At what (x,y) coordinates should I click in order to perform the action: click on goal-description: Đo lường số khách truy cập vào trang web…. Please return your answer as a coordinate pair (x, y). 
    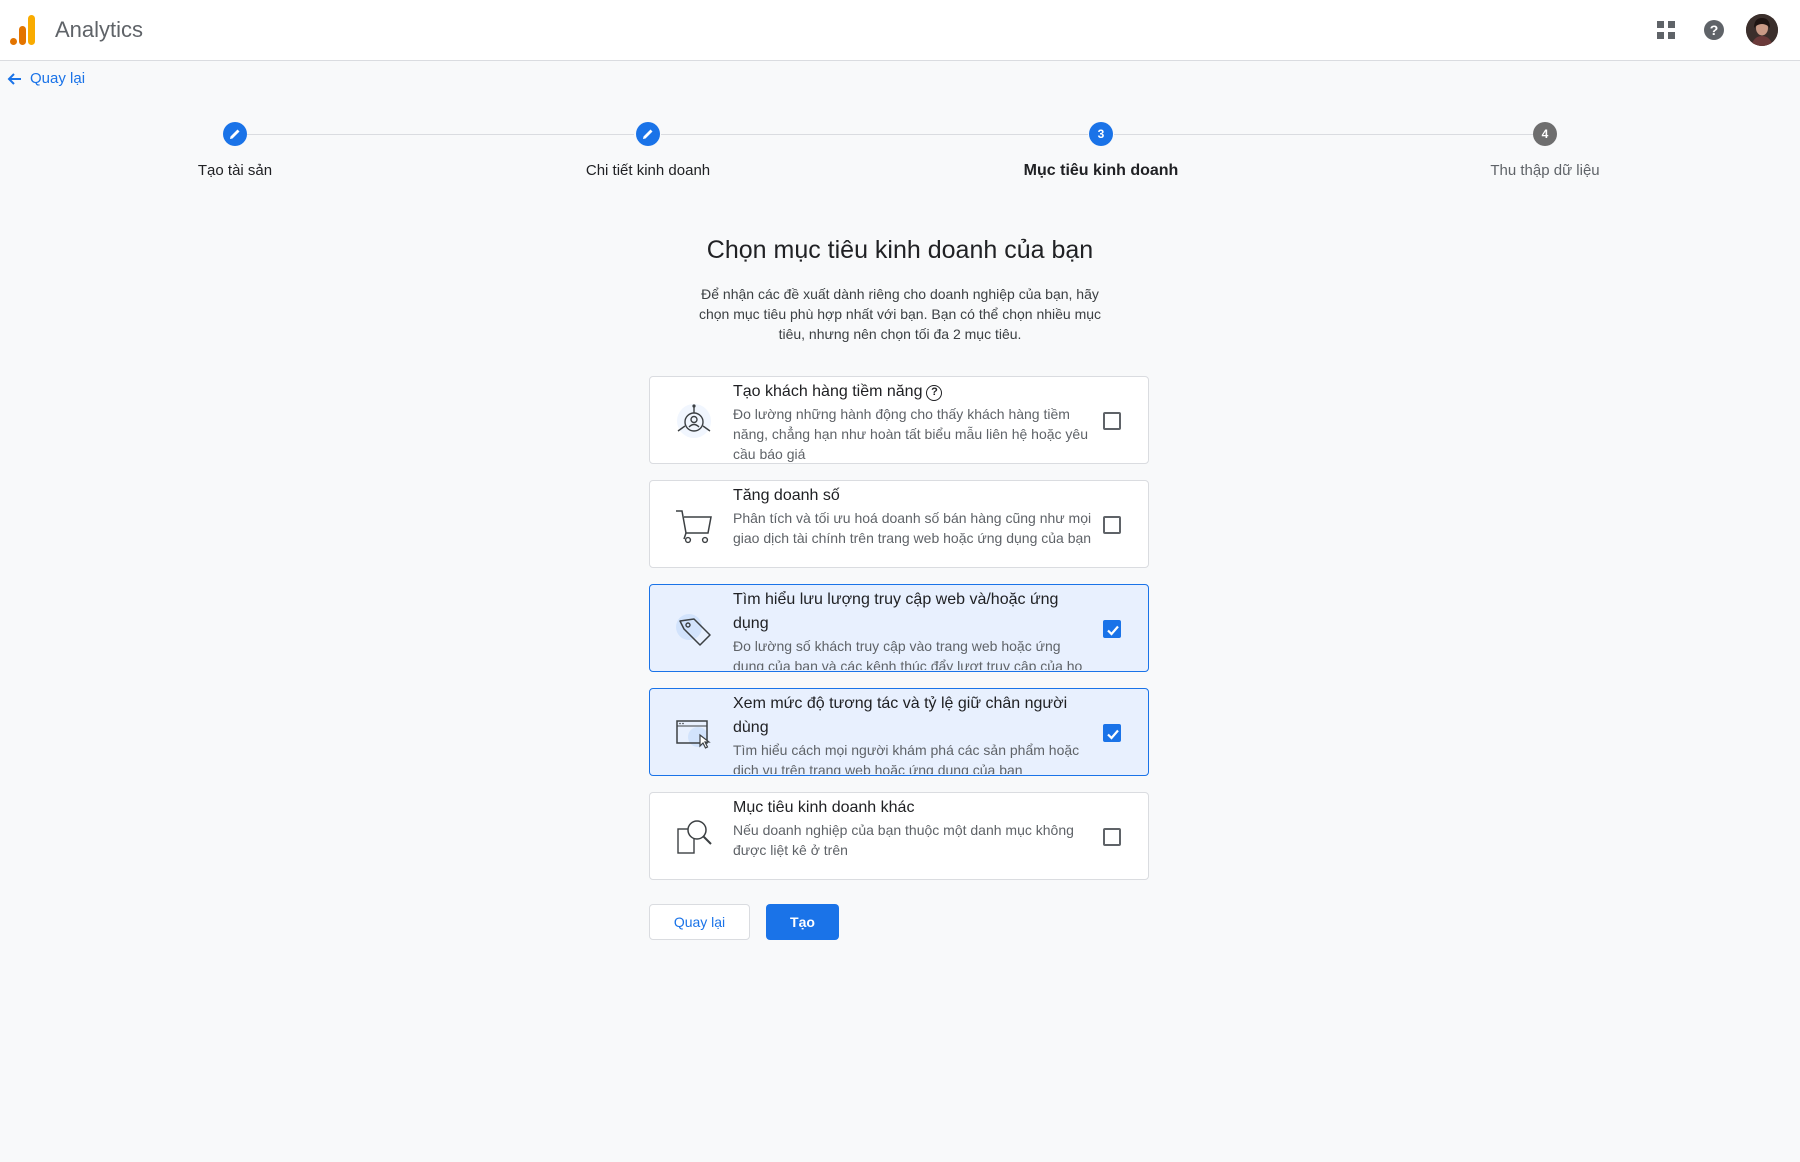
    Looking at the image, I should click on (908, 654).